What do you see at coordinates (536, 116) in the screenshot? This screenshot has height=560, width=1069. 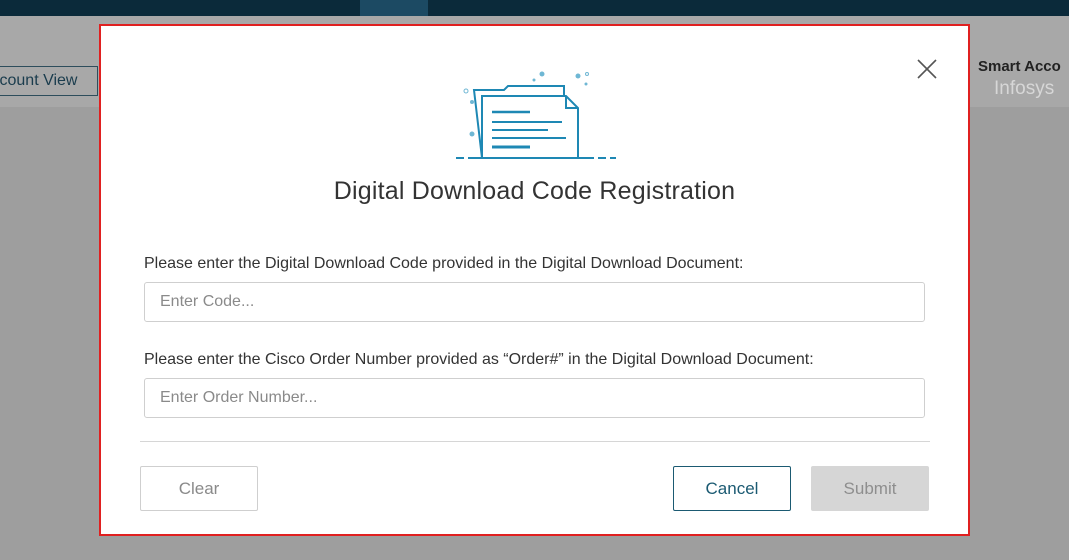 I see `document-illustration-icon` at bounding box center [536, 116].